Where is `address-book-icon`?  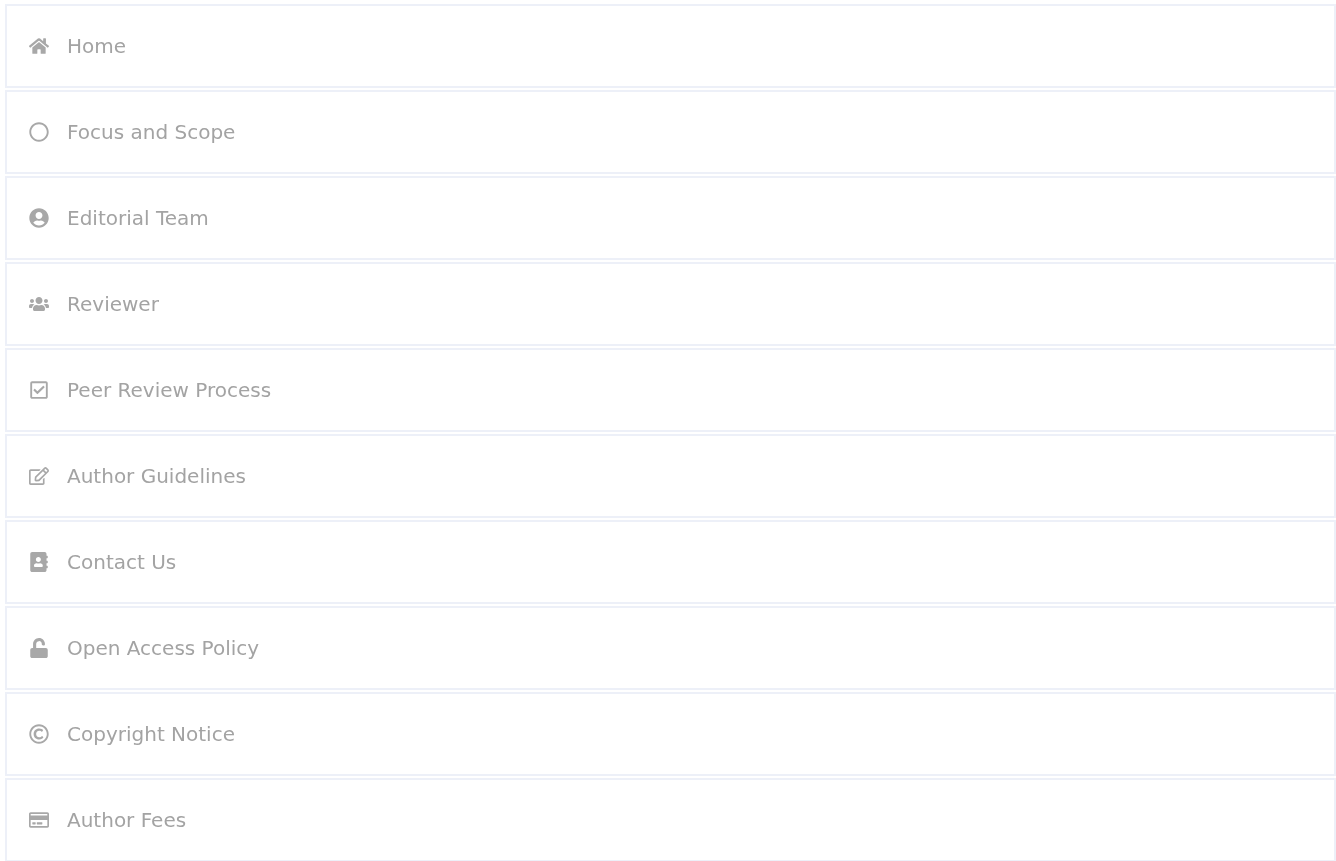 address-book-icon is located at coordinates (39, 562).